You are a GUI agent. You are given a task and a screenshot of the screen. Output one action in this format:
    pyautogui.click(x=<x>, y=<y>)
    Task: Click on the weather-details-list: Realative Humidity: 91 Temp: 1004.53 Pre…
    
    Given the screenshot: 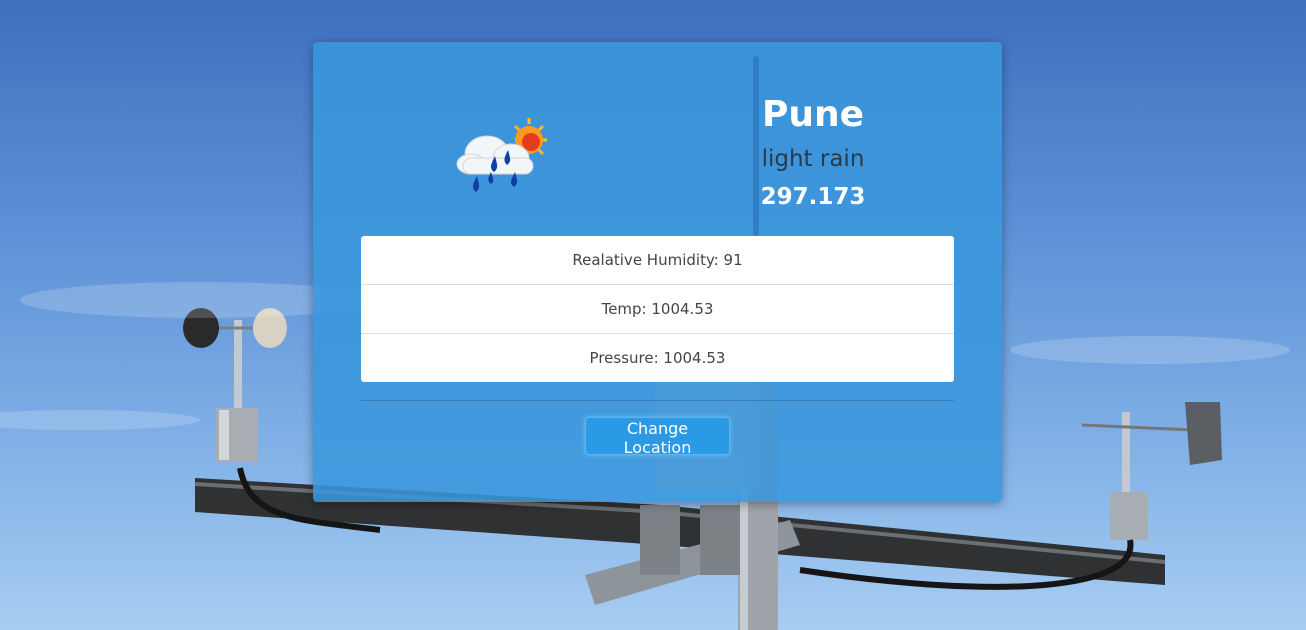 What is the action you would take?
    pyautogui.click(x=657, y=309)
    